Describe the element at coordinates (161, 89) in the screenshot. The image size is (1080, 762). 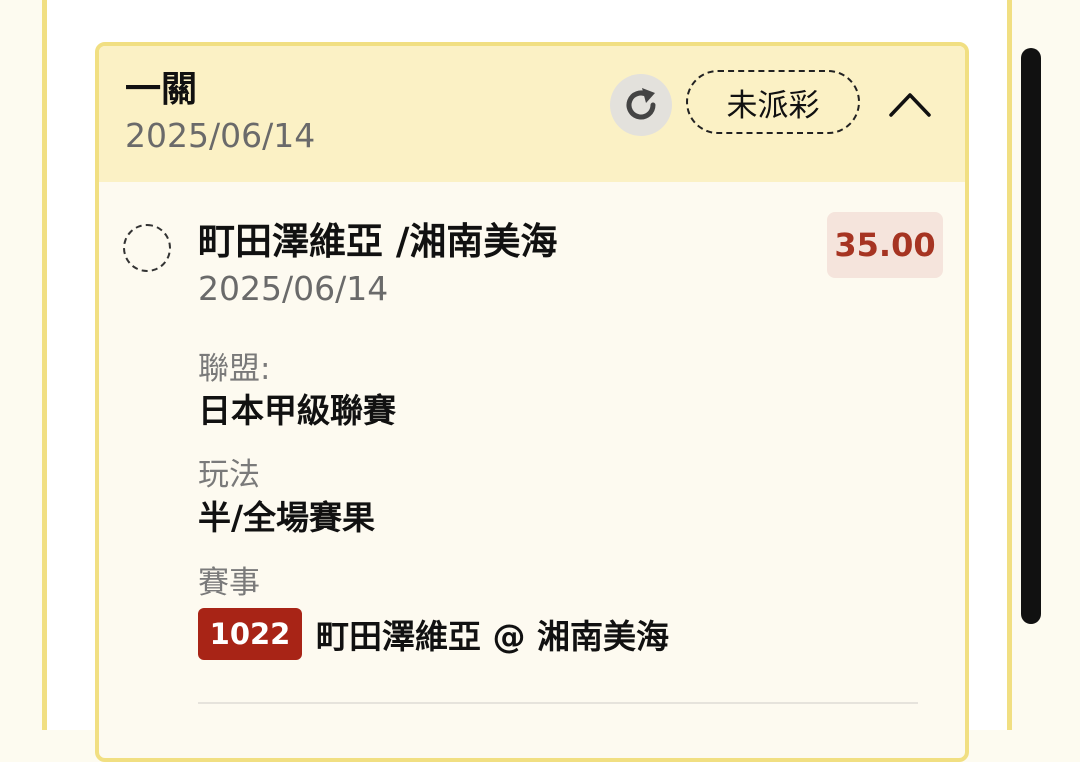
I see `bet-type-title: 一關` at that location.